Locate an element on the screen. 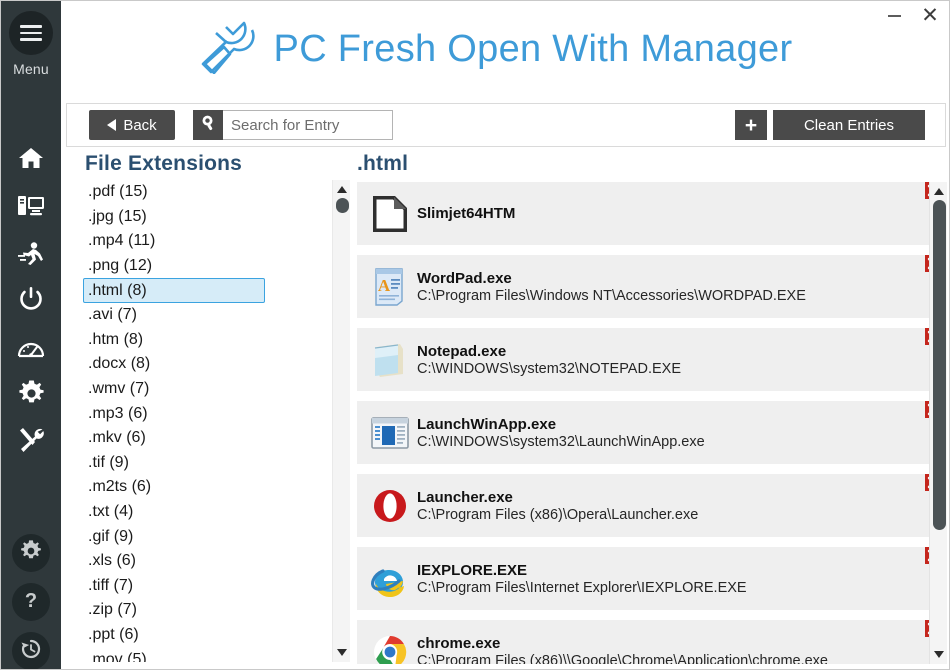  clean-entries-button: Clean Entries is located at coordinates (849, 125).